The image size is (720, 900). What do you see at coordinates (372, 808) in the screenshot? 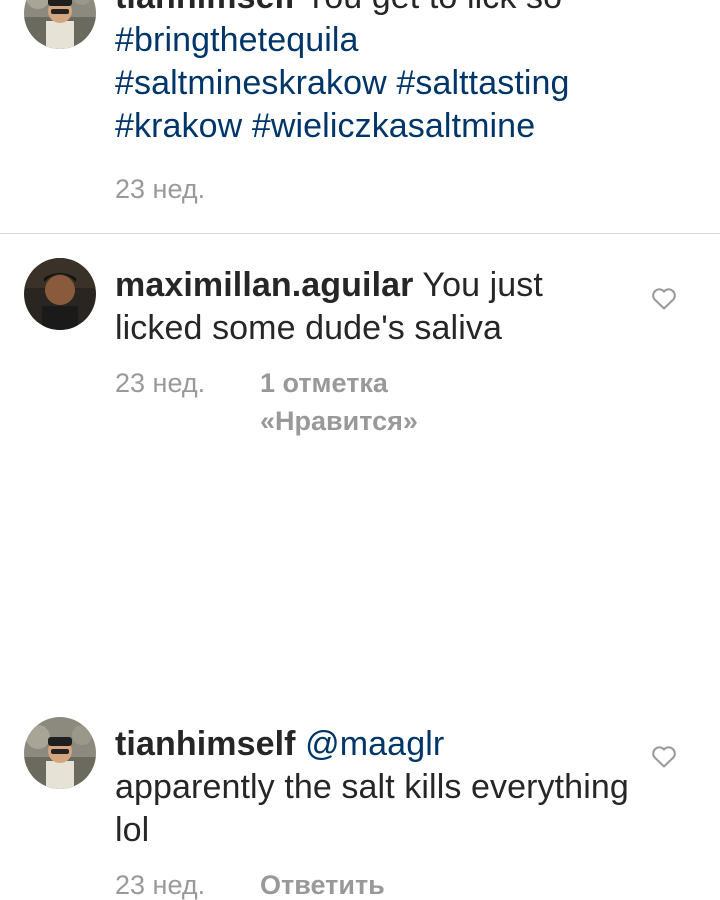
I see `comment-body: apparently the salt kills everything lol` at bounding box center [372, 808].